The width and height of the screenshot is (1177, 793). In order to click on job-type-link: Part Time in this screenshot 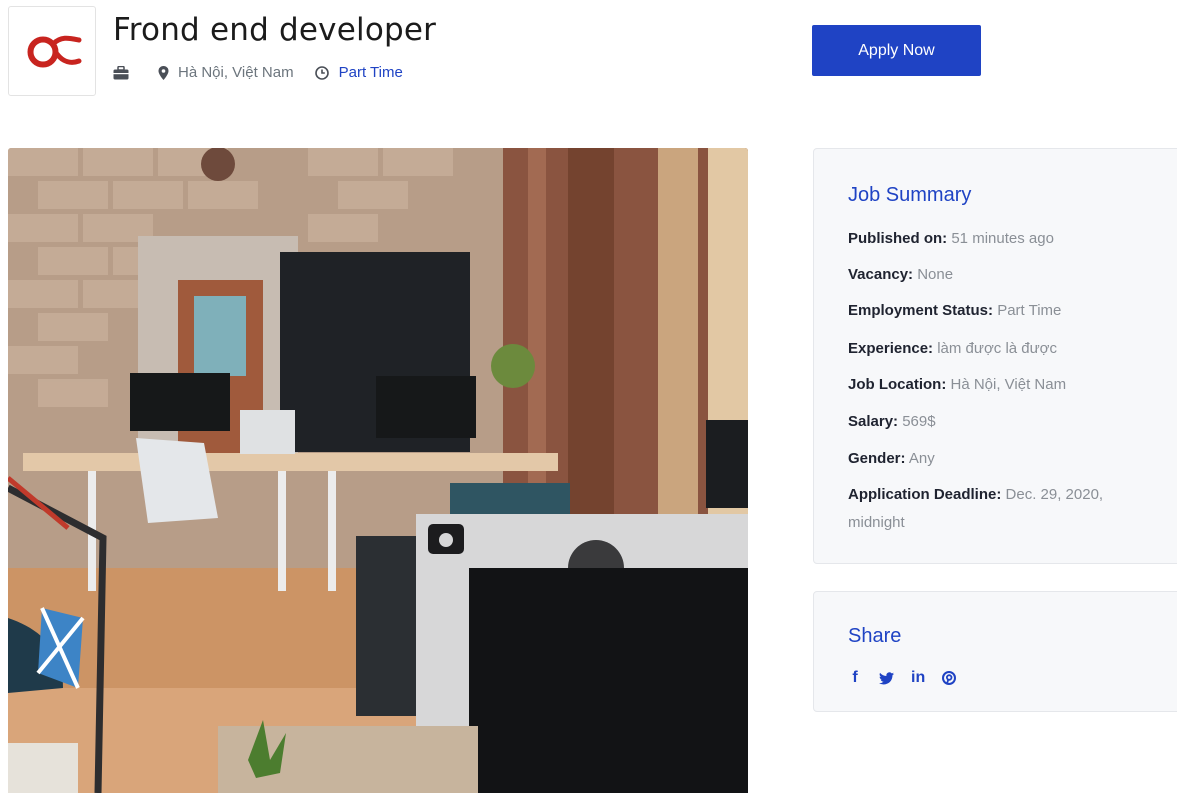, I will do `click(371, 72)`.